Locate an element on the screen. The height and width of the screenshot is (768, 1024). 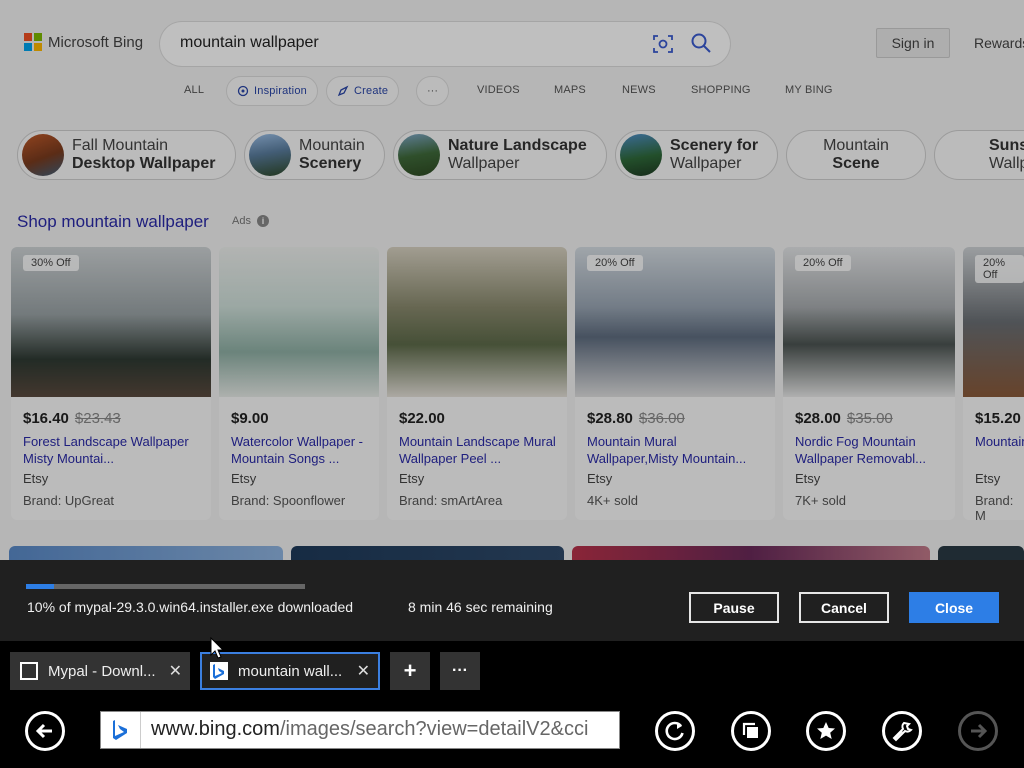
url-host: www.bing.com is located at coordinates (215, 729).